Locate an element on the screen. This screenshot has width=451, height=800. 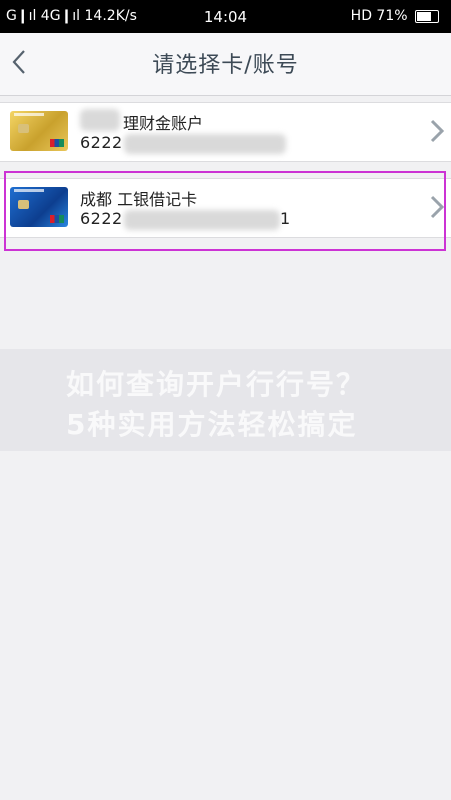
status-bar: G❙ıl 4G❙ıl 14.2K/s 14:04 HD 71% is located at coordinates (225, 16).